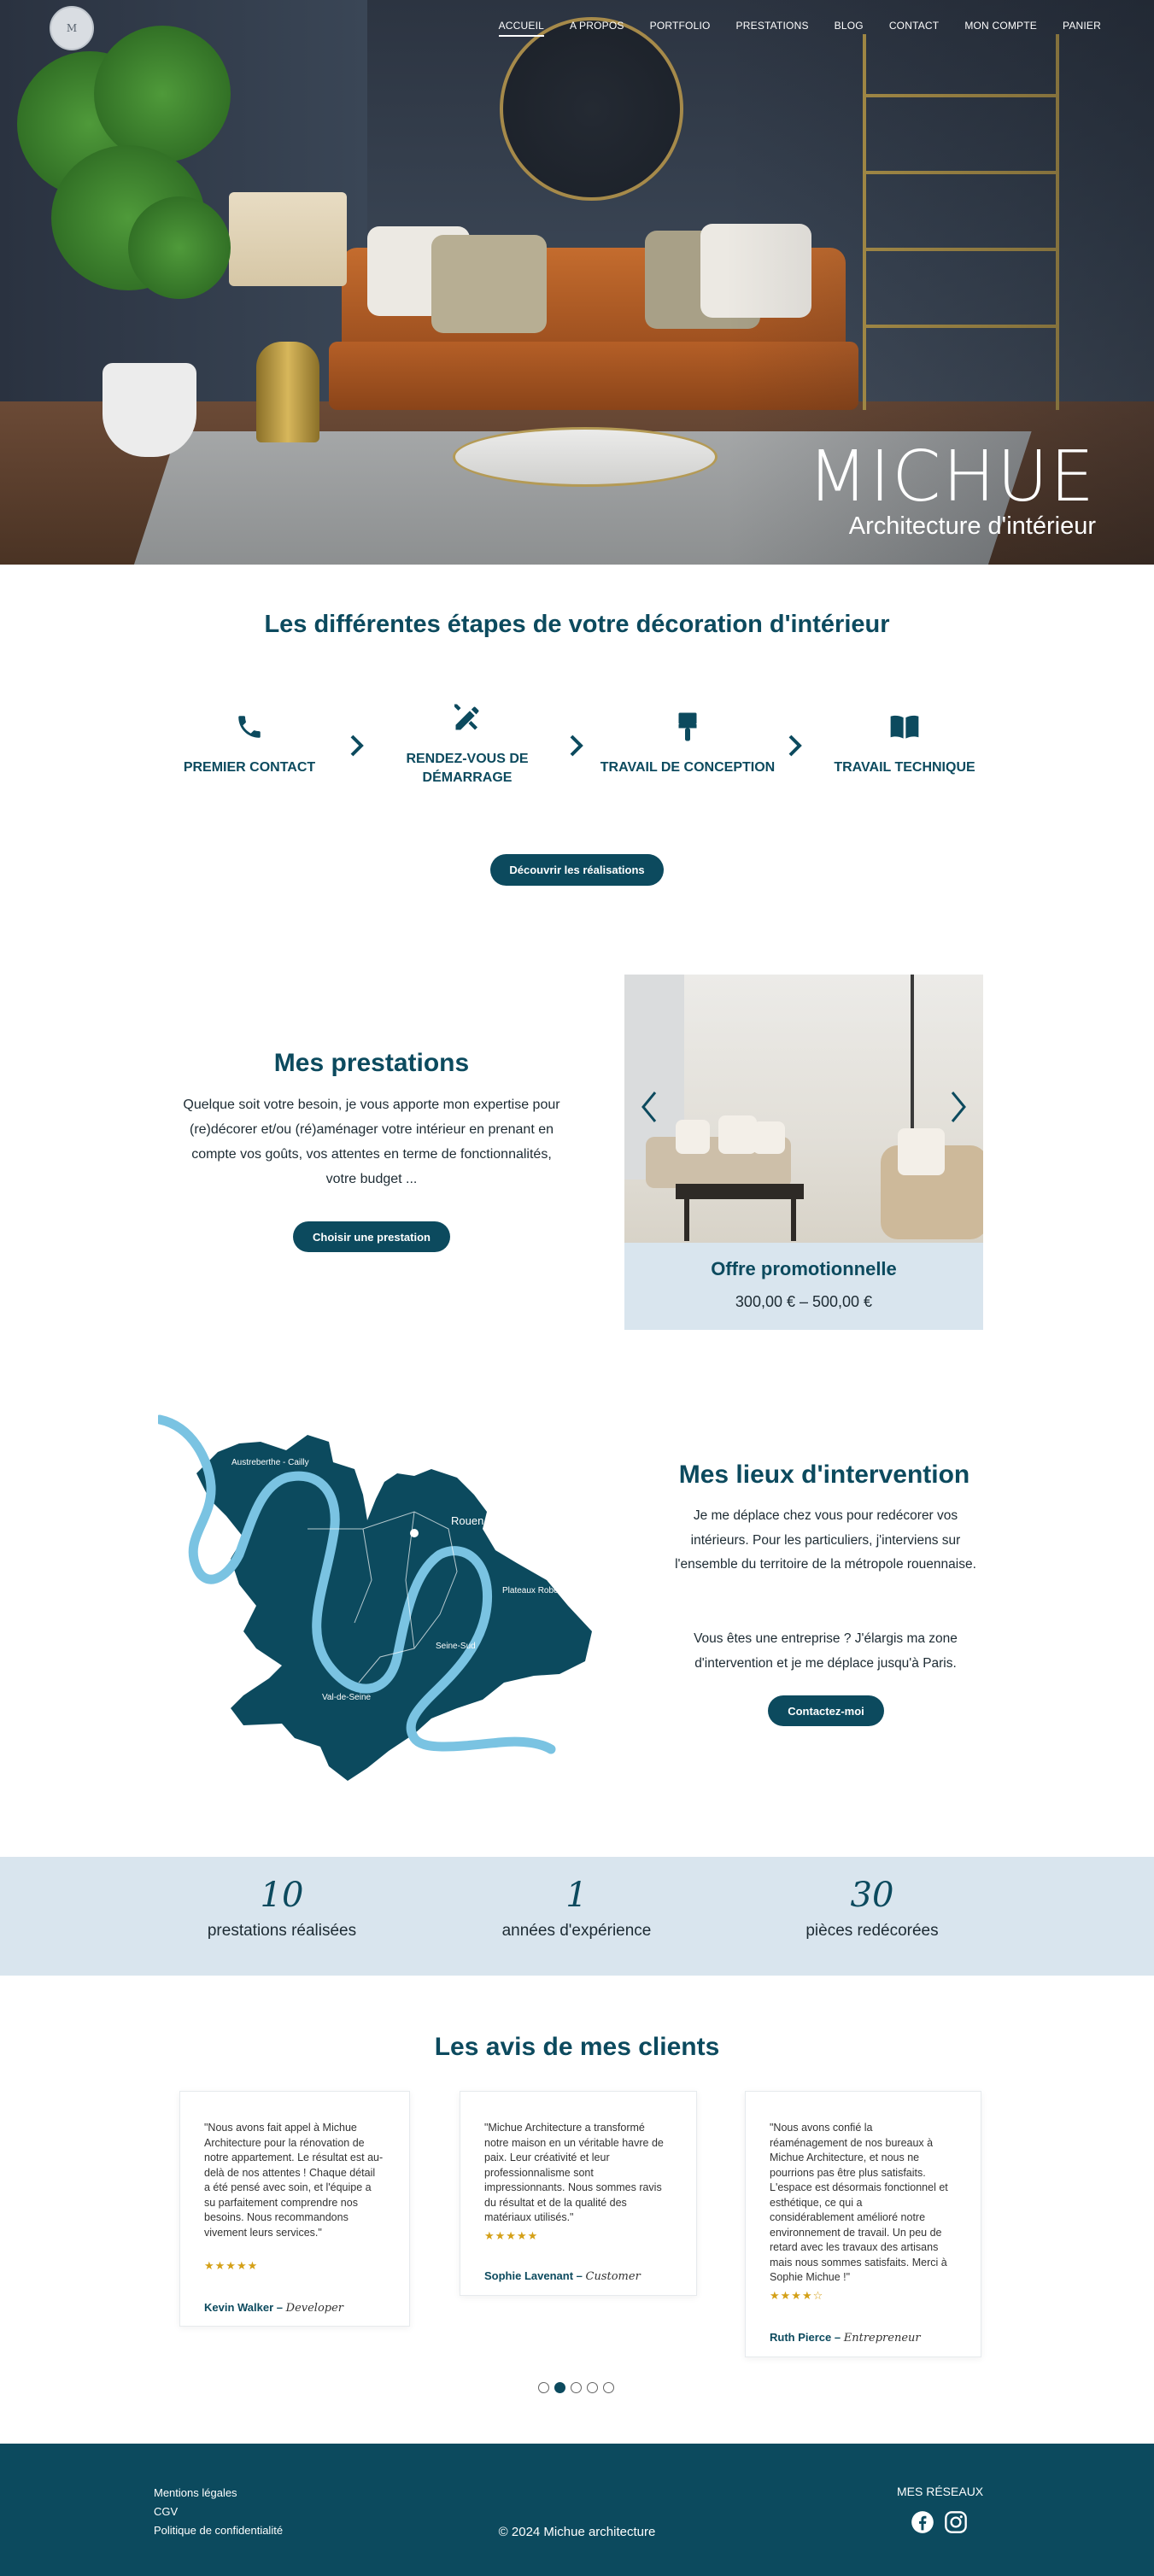 Image resolution: width=1154 pixels, height=2576 pixels. I want to click on stat-label: pièces redécorées, so click(872, 1931).